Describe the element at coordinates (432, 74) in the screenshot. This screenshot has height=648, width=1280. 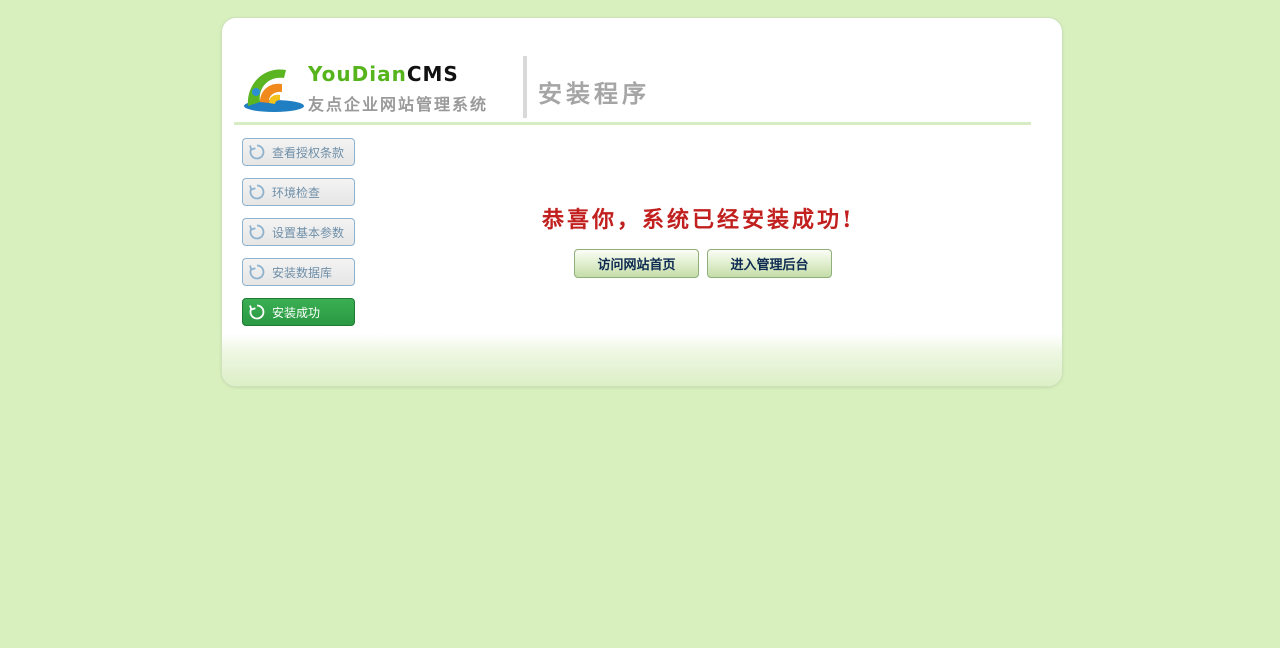
I see `logo-word-black: CMS` at that location.